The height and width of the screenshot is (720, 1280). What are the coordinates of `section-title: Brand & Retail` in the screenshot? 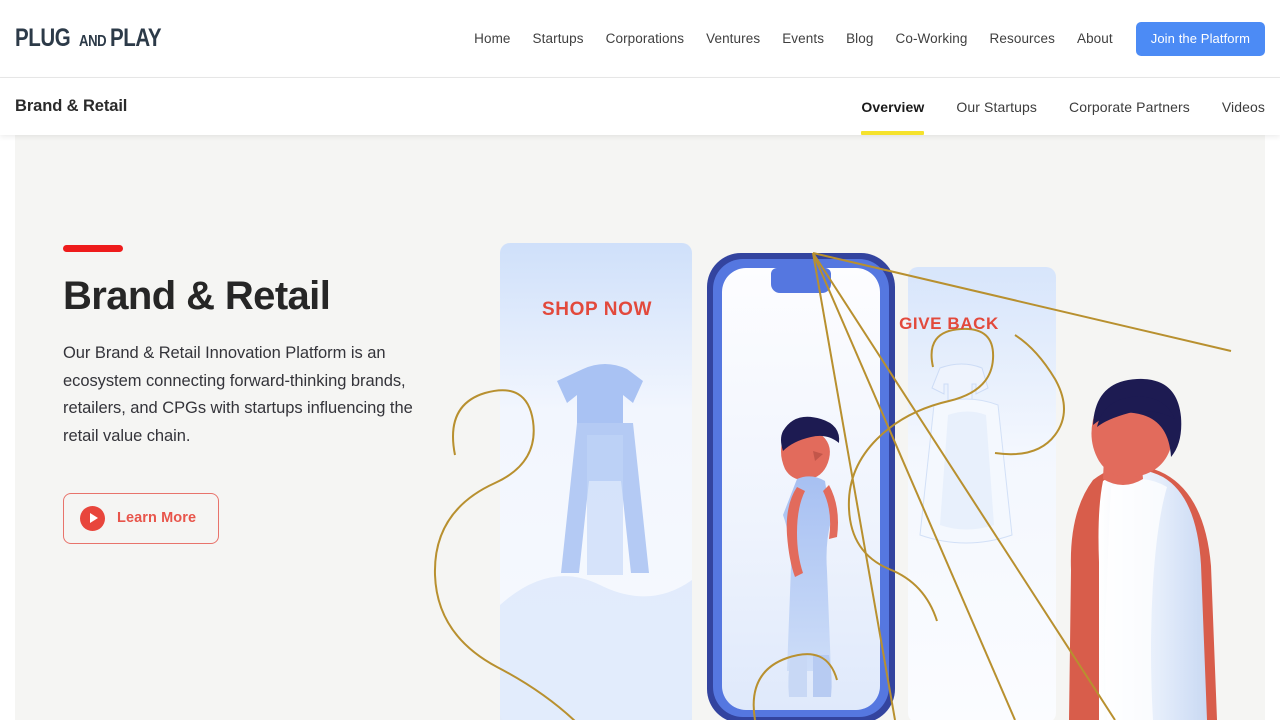 It's located at (71, 106).